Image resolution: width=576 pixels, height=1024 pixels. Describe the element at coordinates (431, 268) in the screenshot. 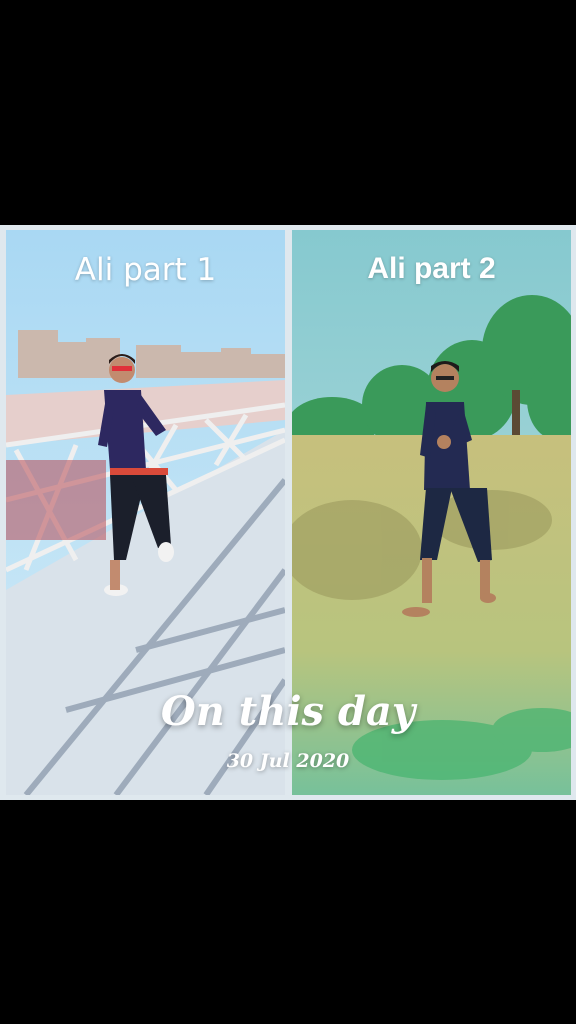

I see `right-panel-title: Ali part 2` at that location.